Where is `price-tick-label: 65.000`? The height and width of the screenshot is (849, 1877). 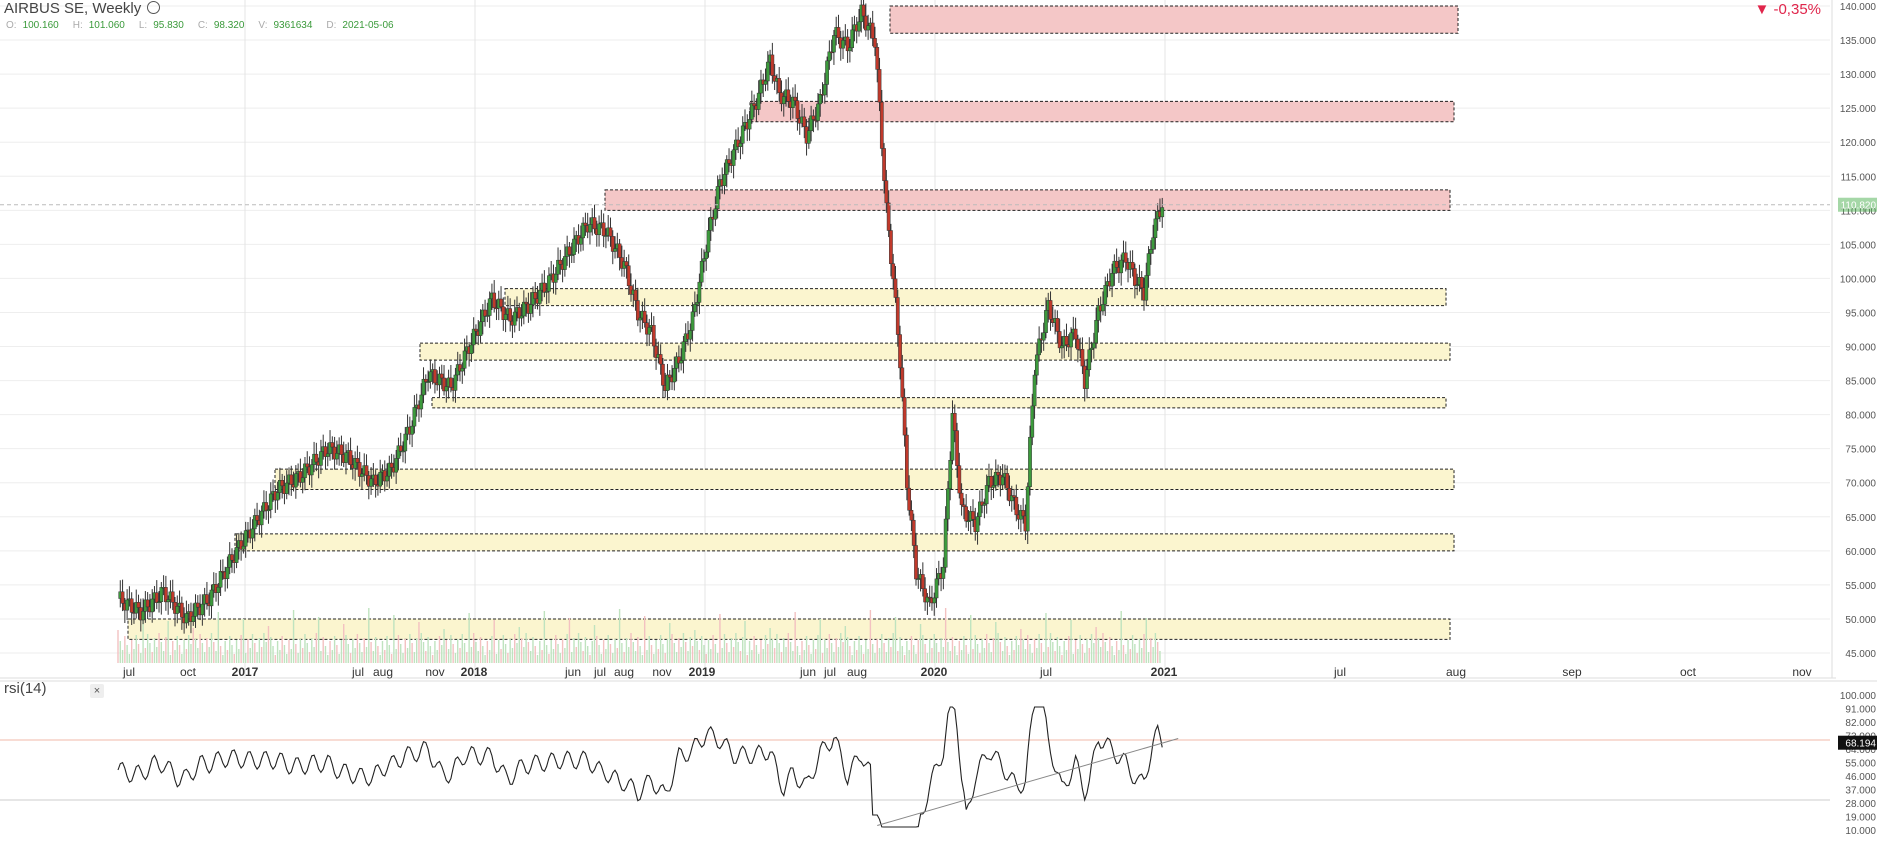
price-tick-label: 65.000 is located at coordinates (1860, 518).